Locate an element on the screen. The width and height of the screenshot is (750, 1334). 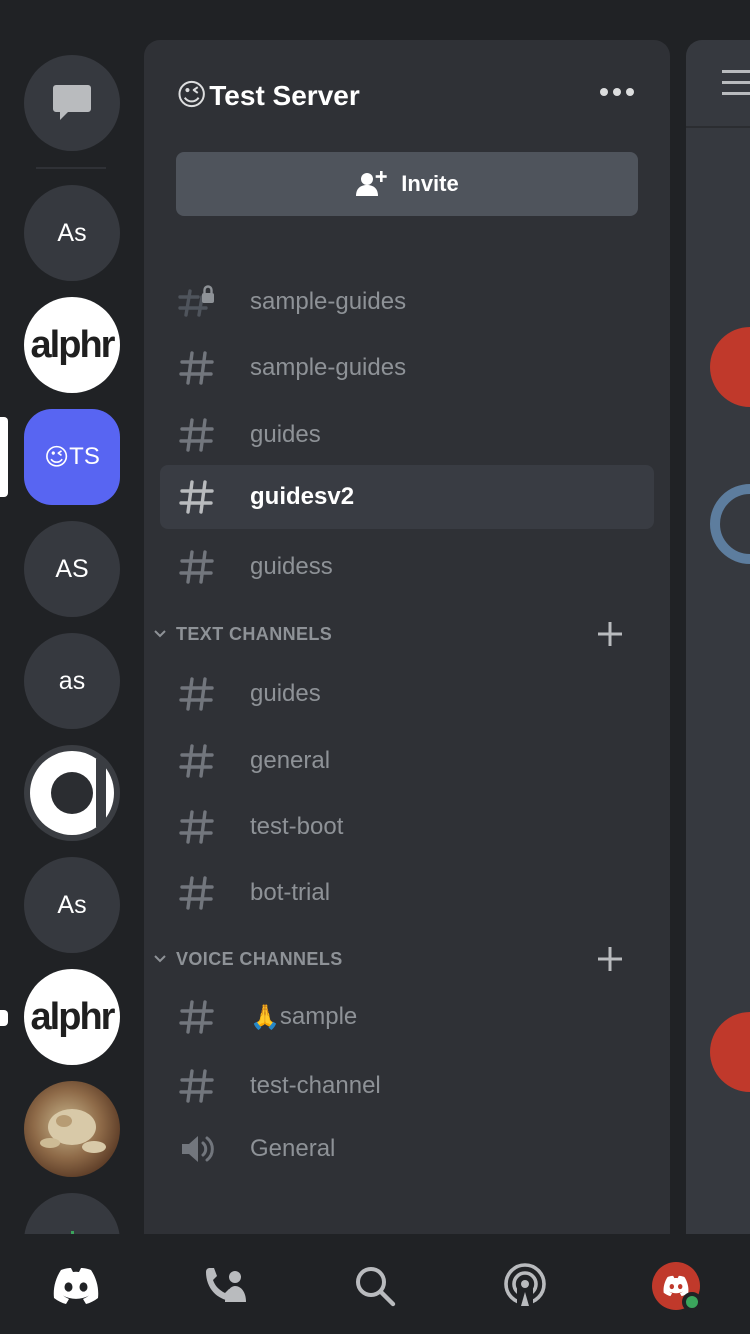
server-icon-selected: 😉 TS is located at coordinates (72, 457).